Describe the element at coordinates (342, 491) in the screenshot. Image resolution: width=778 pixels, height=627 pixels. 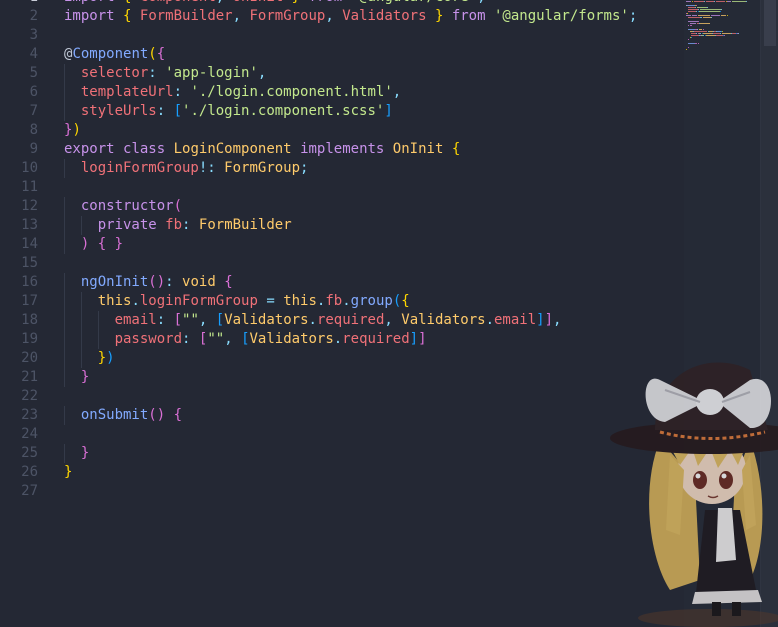
I see `code-line: 27` at that location.